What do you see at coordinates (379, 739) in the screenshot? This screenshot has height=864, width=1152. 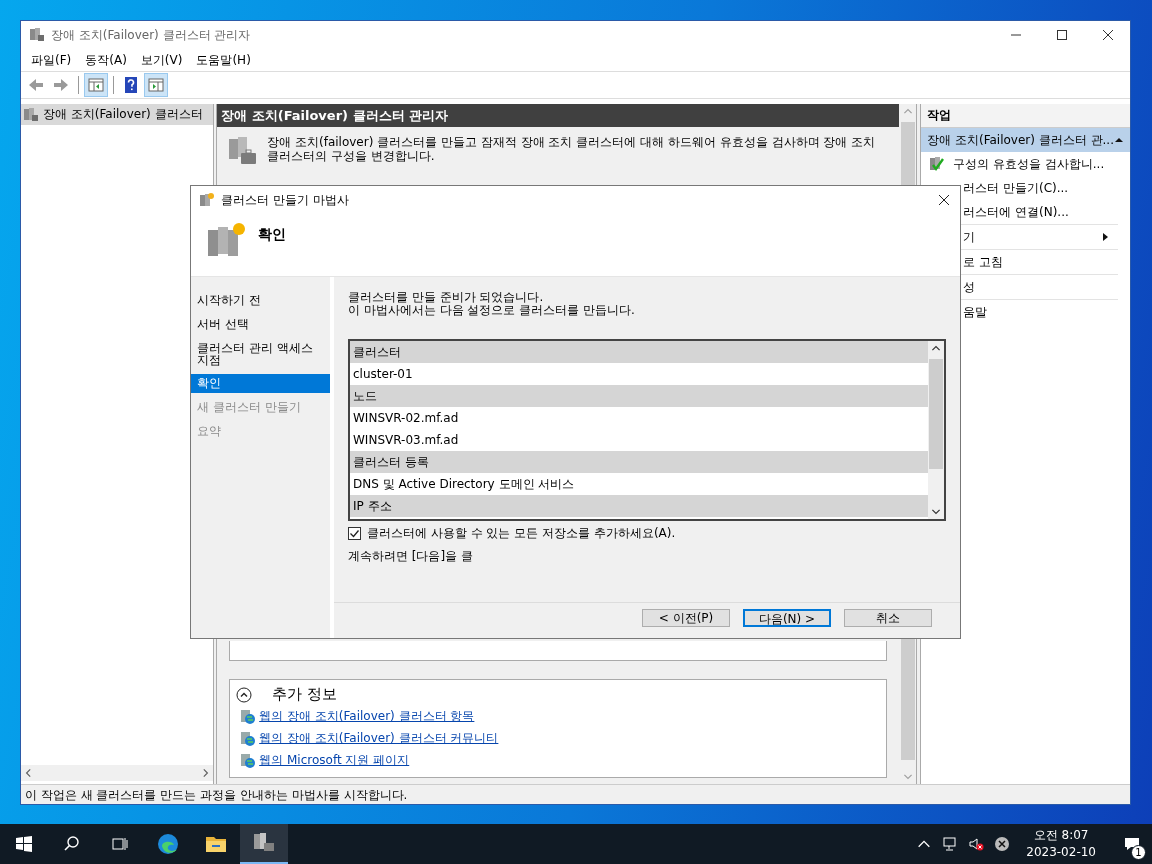 I see `help-link: 웹의 장애 조치(Failover) 클러스터 커뮤니티` at bounding box center [379, 739].